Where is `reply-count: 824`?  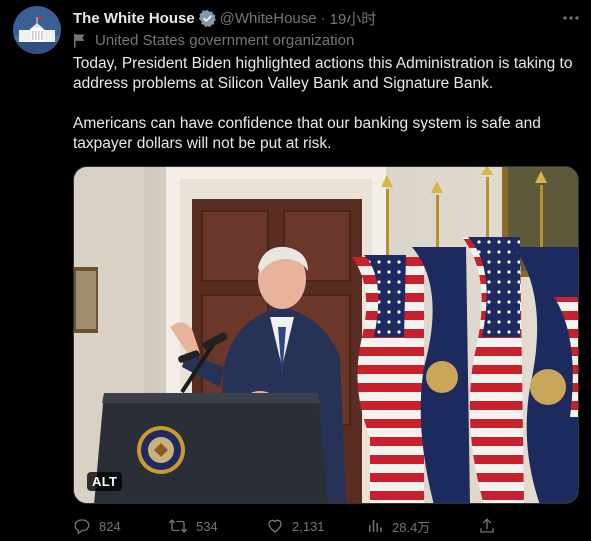
reply-count: 824 is located at coordinates (110, 526).